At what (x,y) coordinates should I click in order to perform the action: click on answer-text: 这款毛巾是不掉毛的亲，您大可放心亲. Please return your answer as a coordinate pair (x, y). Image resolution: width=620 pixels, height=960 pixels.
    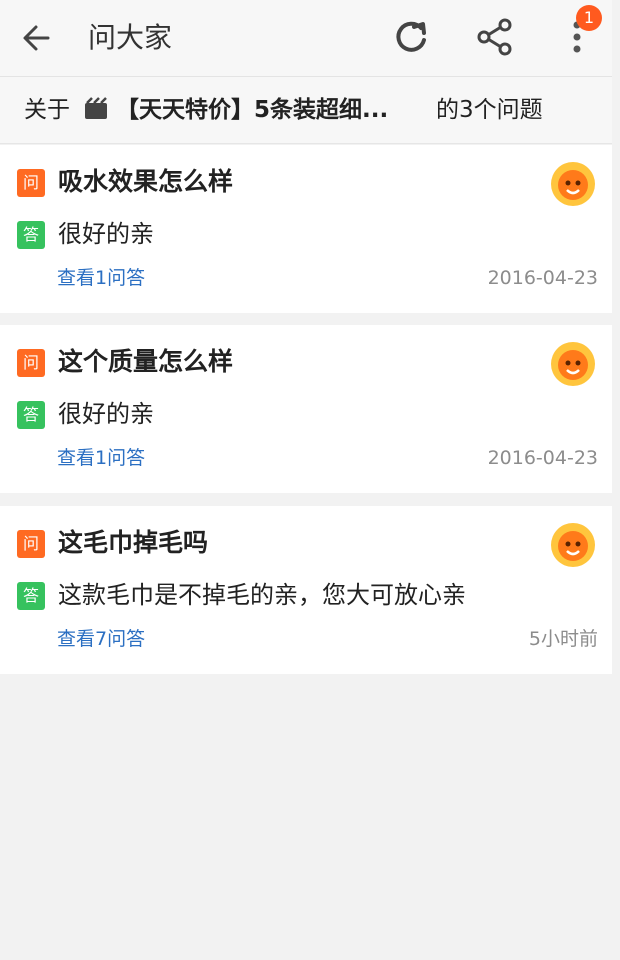
    Looking at the image, I should click on (262, 595).